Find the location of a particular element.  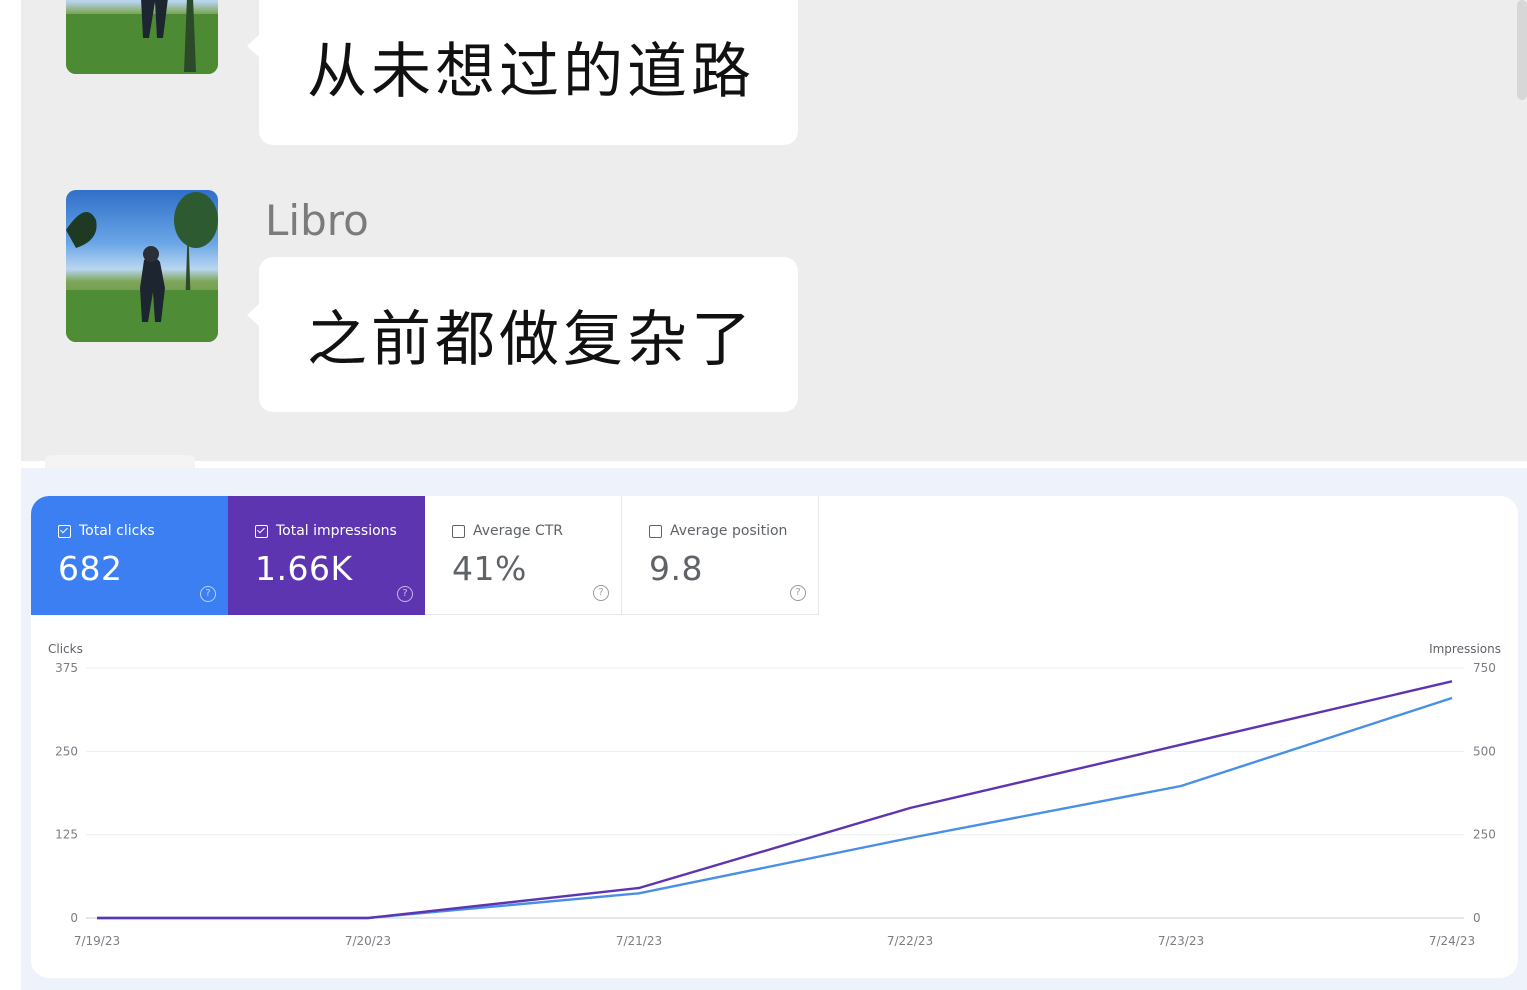

x-tick-label: 7/24/23 is located at coordinates (1452, 941).